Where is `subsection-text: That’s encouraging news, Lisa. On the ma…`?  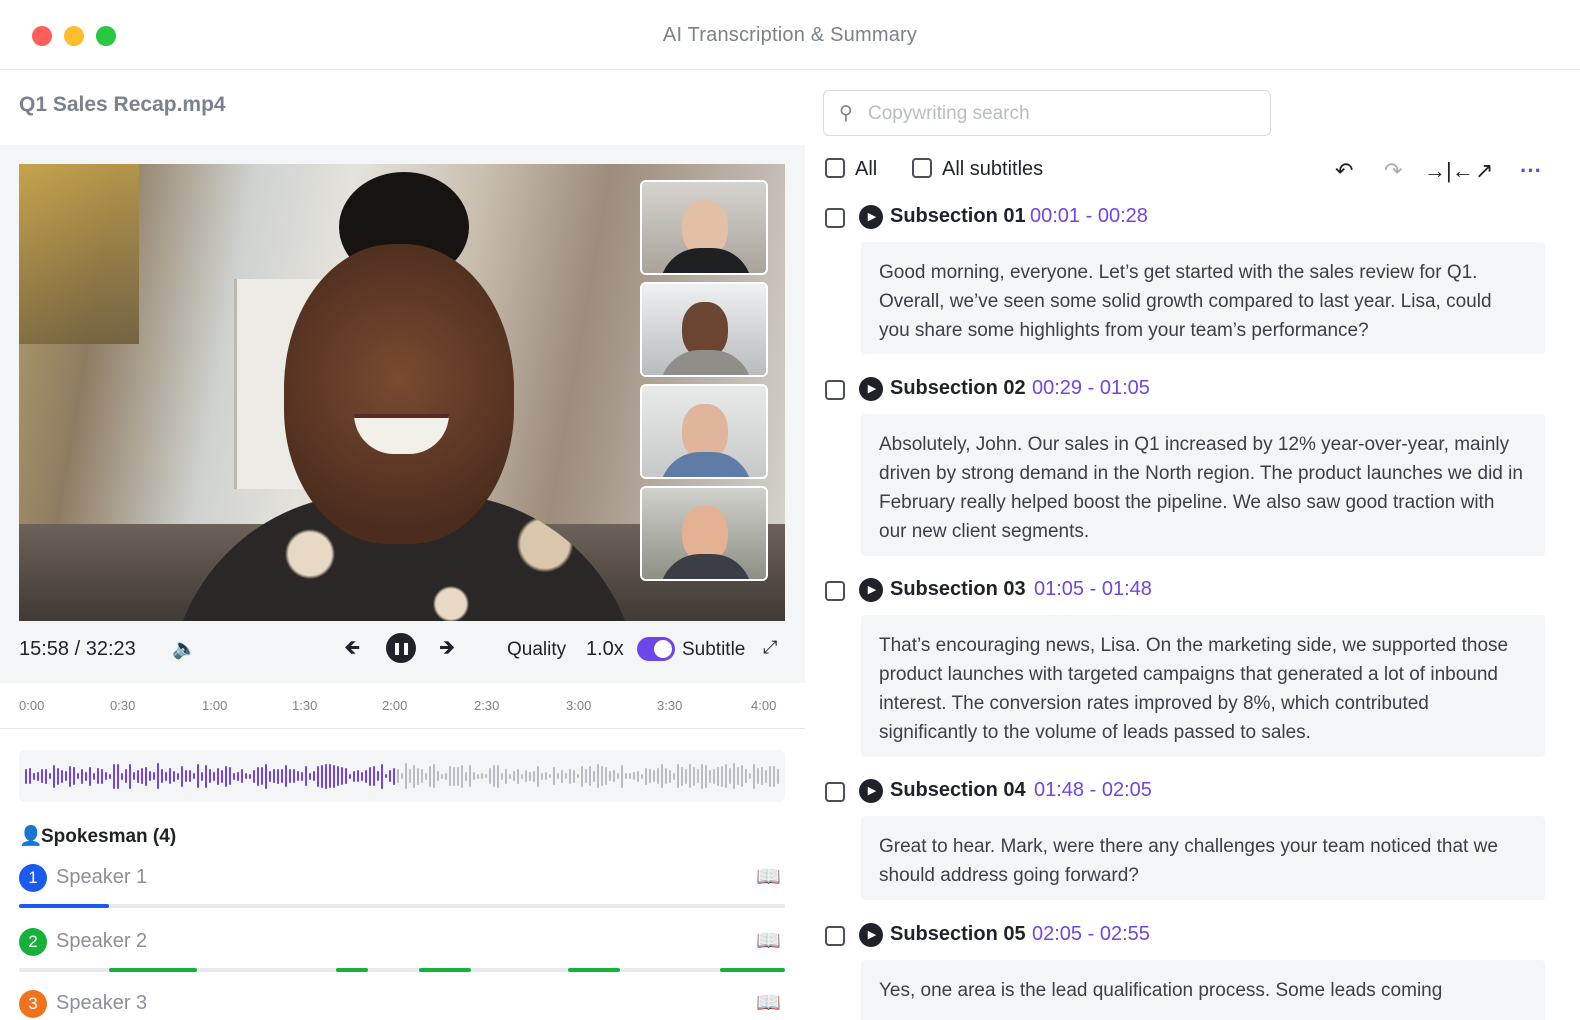
subsection-text: That’s encouraging news, Lisa. On the ma… is located at coordinates (1203, 686).